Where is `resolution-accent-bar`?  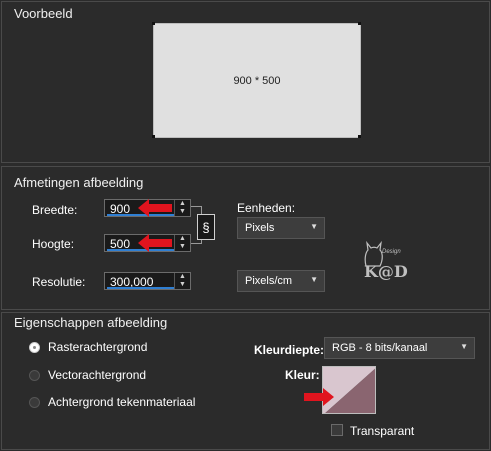 resolution-accent-bar is located at coordinates (140, 288).